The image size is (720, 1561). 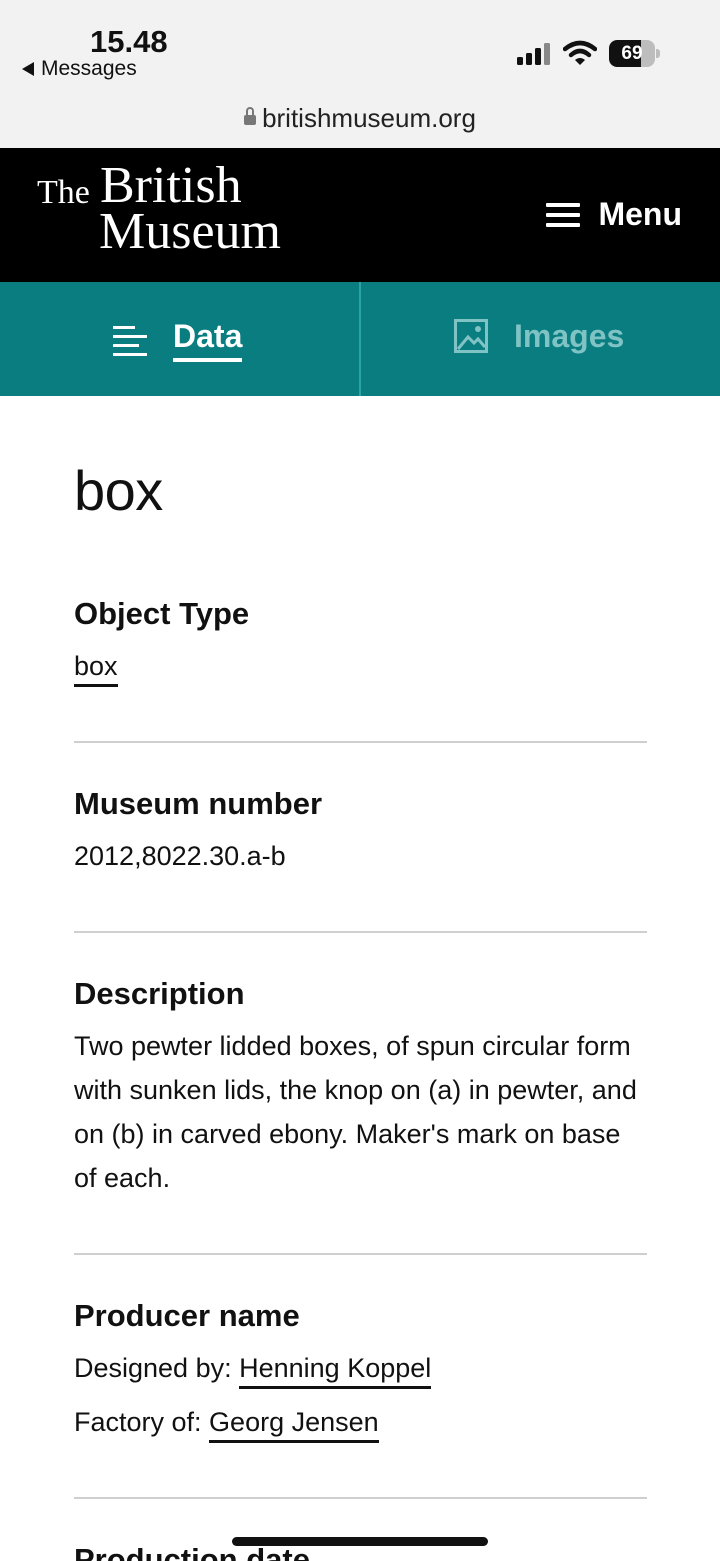 What do you see at coordinates (250, 117) in the screenshot?
I see `lock-icon` at bounding box center [250, 117].